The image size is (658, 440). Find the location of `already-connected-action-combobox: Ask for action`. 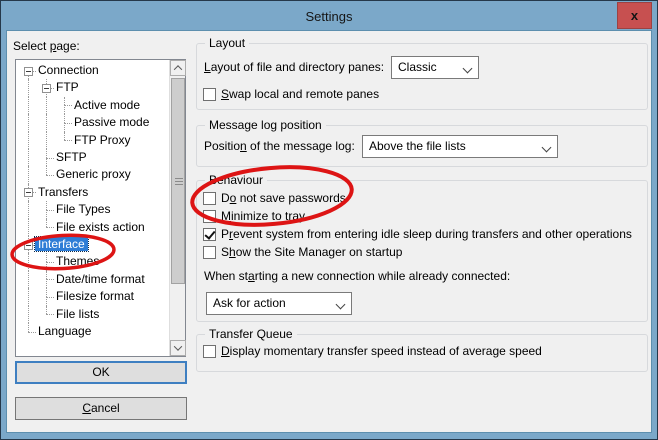

already-connected-action-combobox: Ask for action is located at coordinates (279, 303).